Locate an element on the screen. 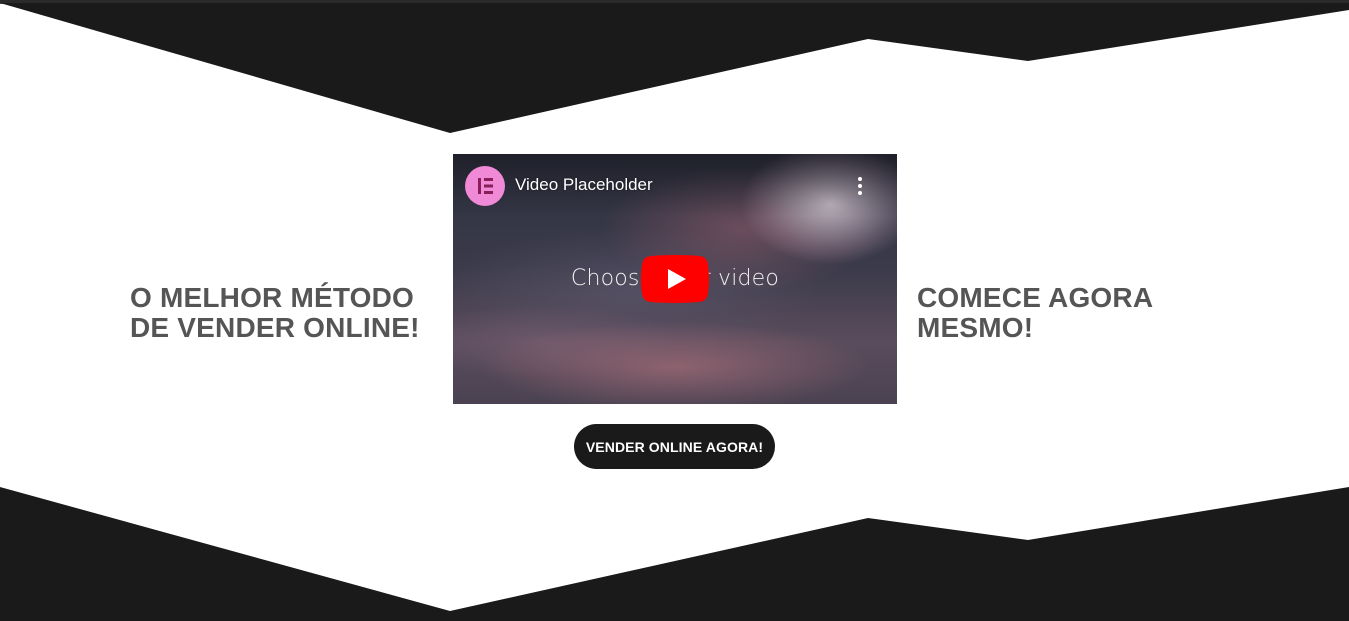  right-headline: COMECE AGORA MESMO! is located at coordinates (1035, 312).